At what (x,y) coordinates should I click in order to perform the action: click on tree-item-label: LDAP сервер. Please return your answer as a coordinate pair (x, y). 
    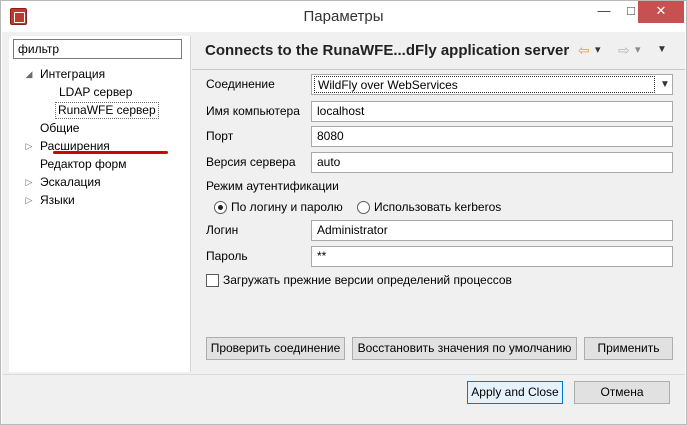
    Looking at the image, I should click on (96, 92).